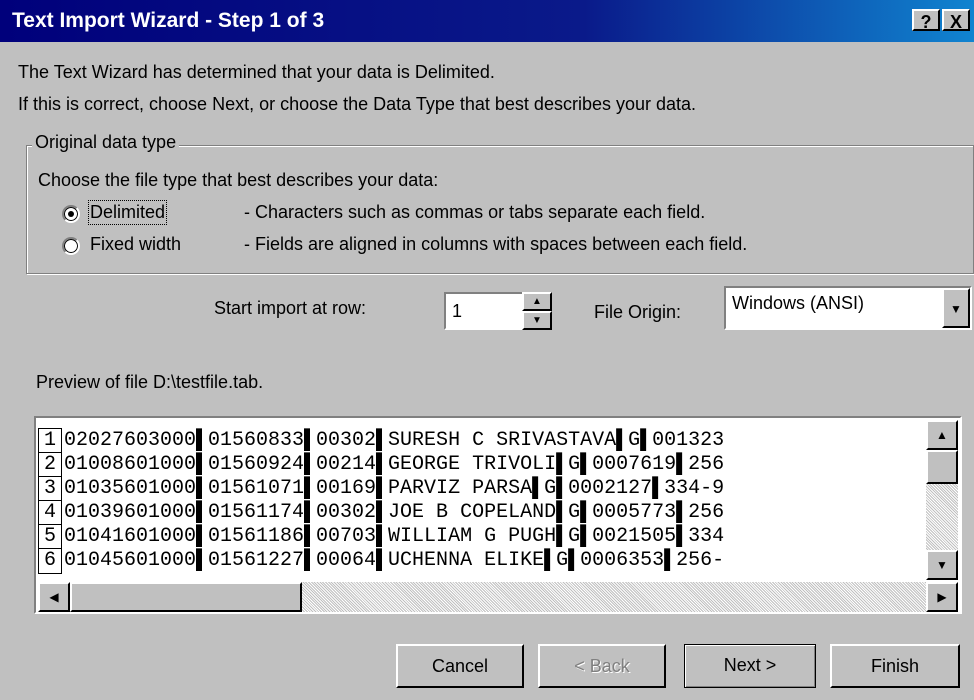  What do you see at coordinates (135, 244) in the screenshot?
I see `fixed-width-label: Fixed width` at bounding box center [135, 244].